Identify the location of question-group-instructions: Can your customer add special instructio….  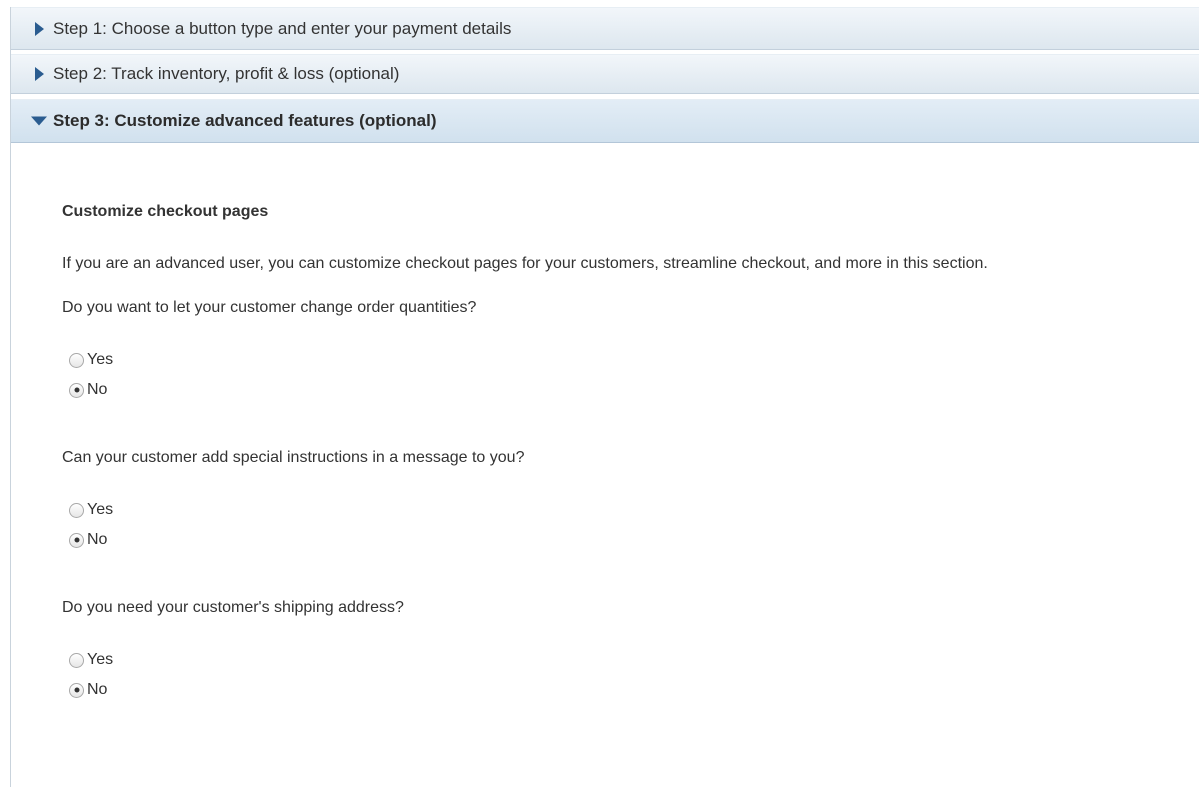
(627, 502).